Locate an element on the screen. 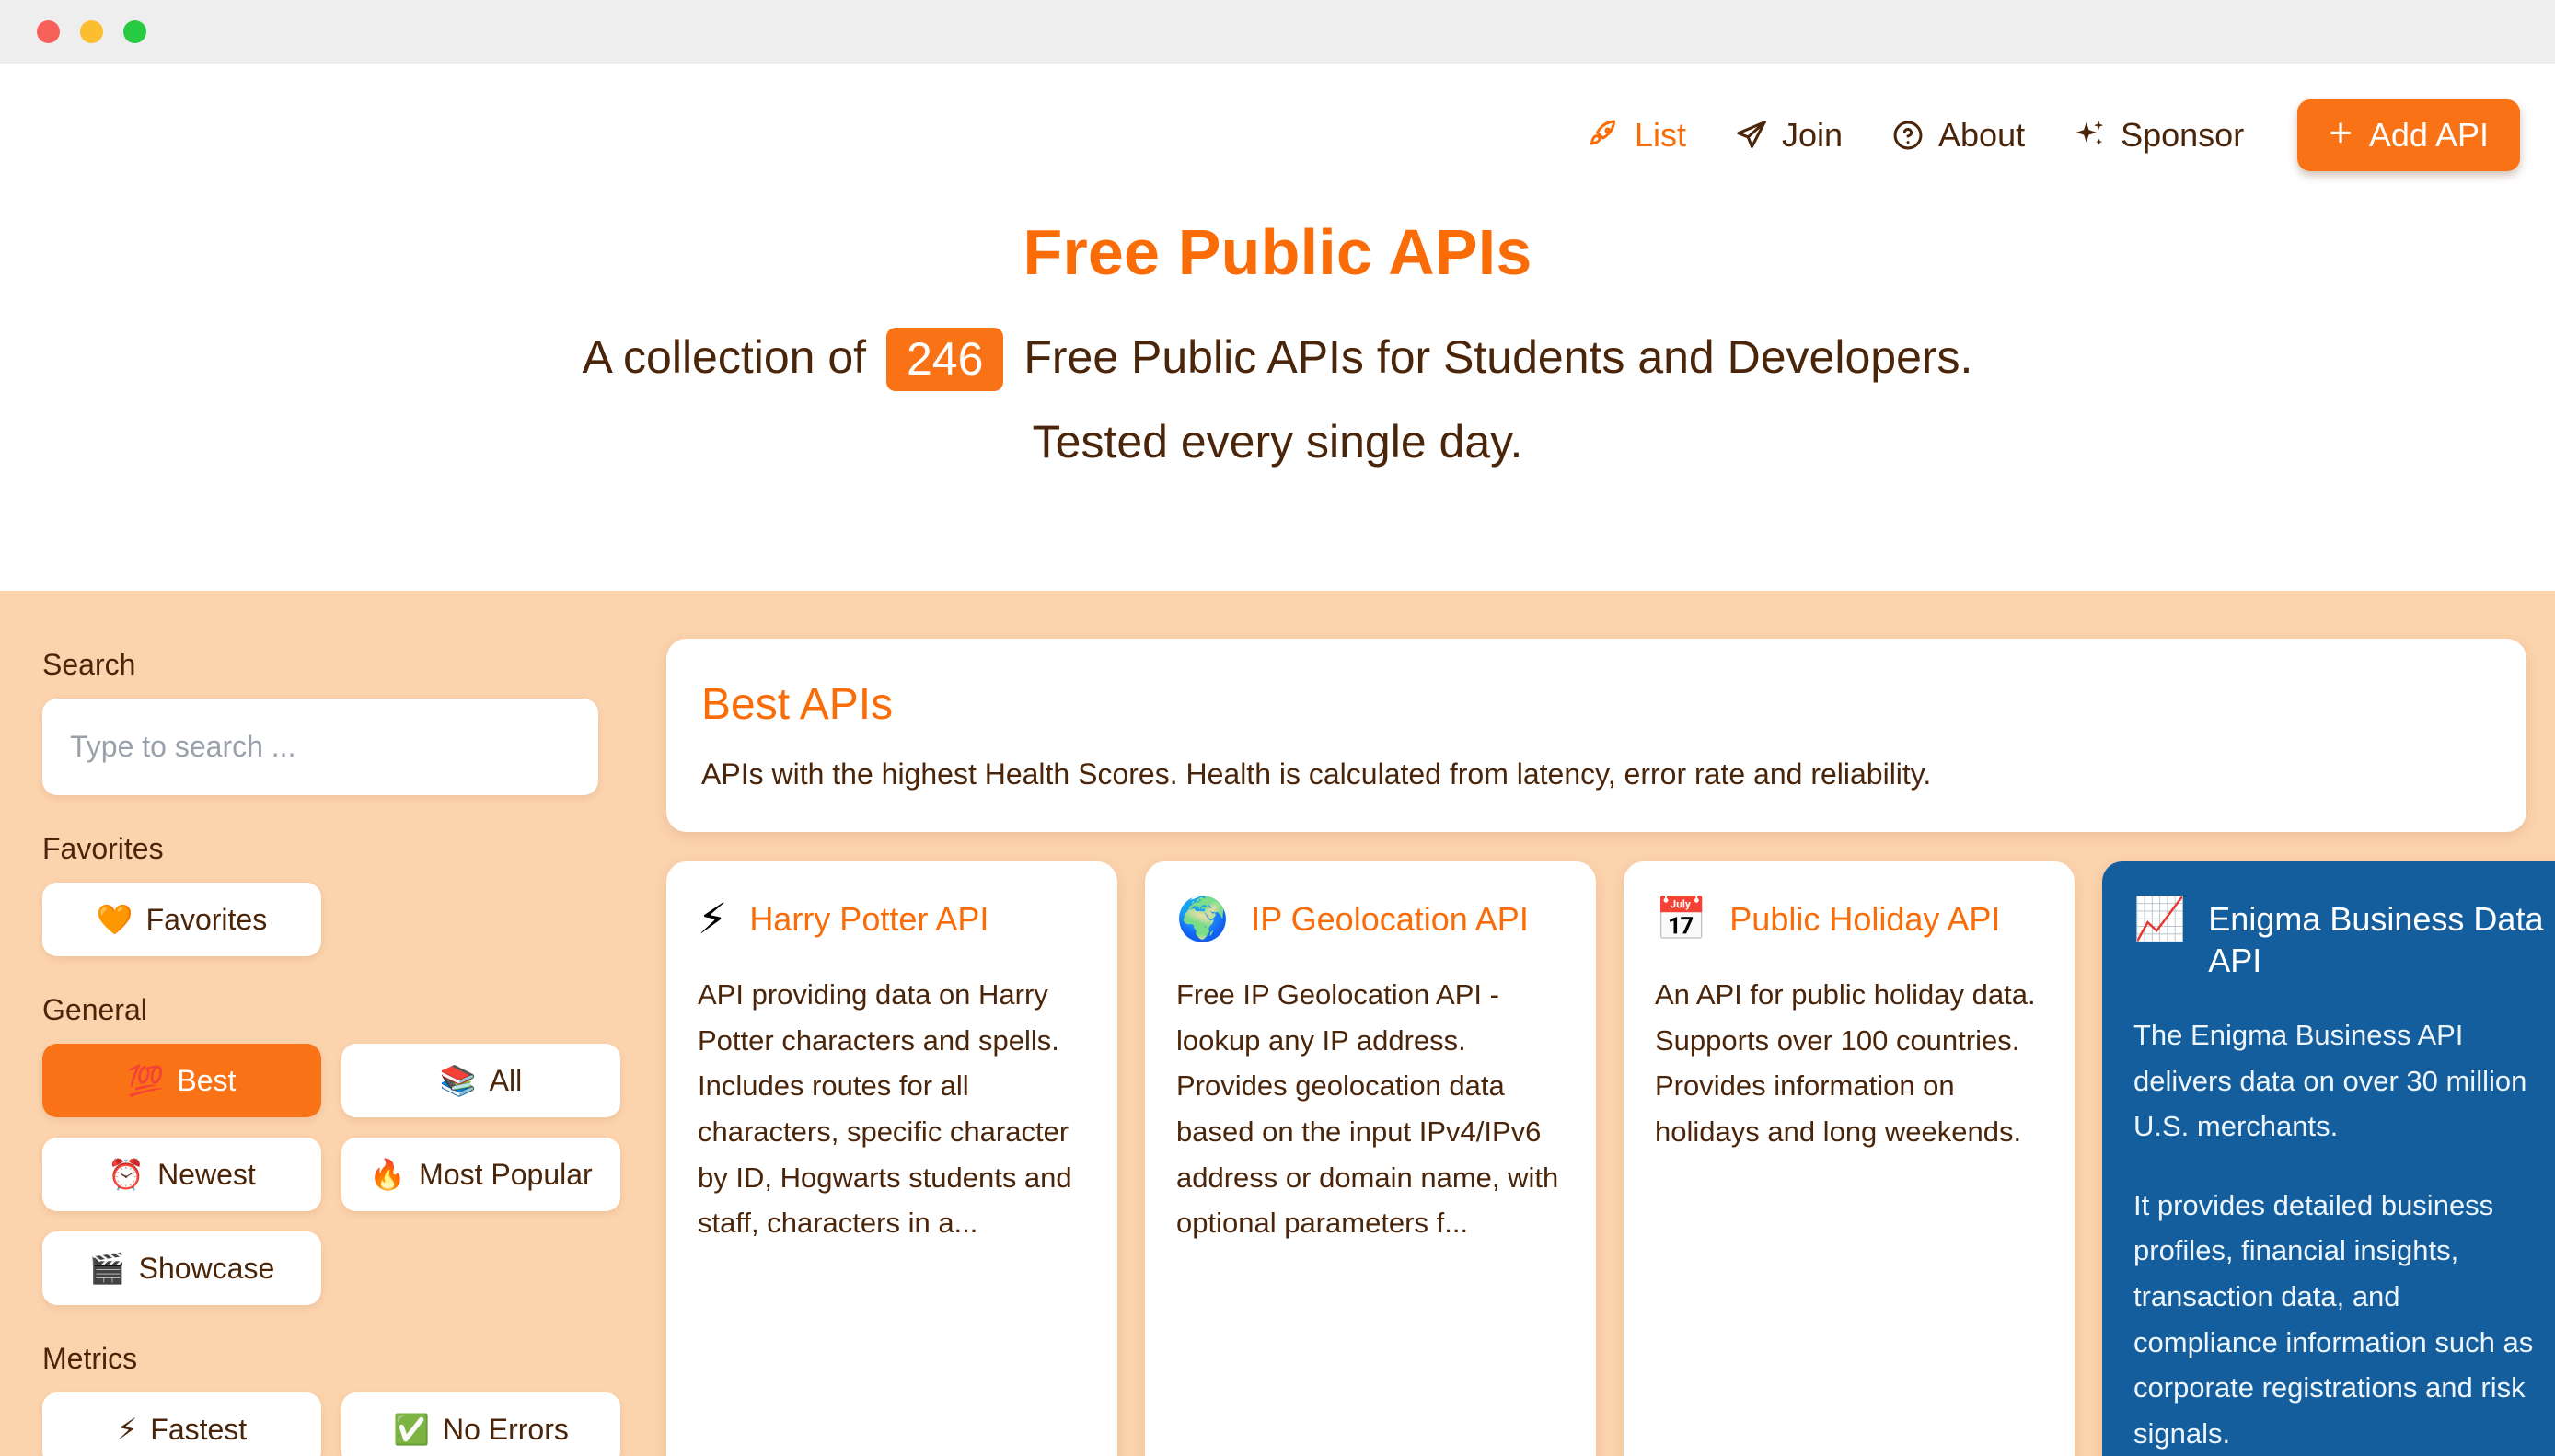 Image resolution: width=2555 pixels, height=1456 pixels. nav-item-join: Join is located at coordinates (1788, 135).